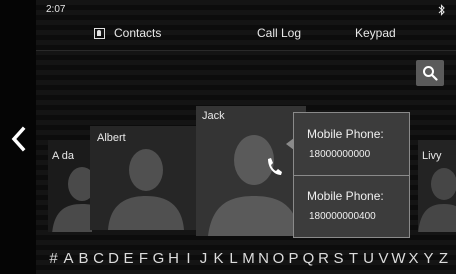 The image size is (456, 274). Describe the element at coordinates (293, 258) in the screenshot. I see `alphabet-letter: P` at that location.